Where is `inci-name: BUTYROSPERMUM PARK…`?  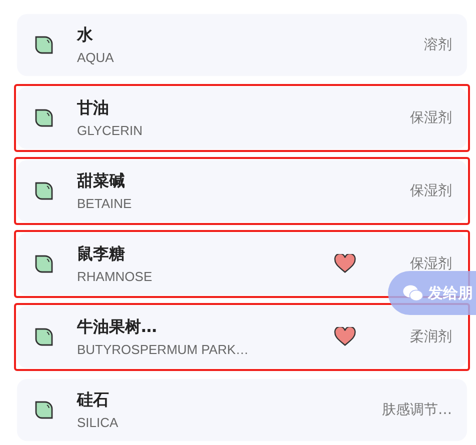
inci-name: BUTYROSPERMUM PARK… is located at coordinates (163, 349).